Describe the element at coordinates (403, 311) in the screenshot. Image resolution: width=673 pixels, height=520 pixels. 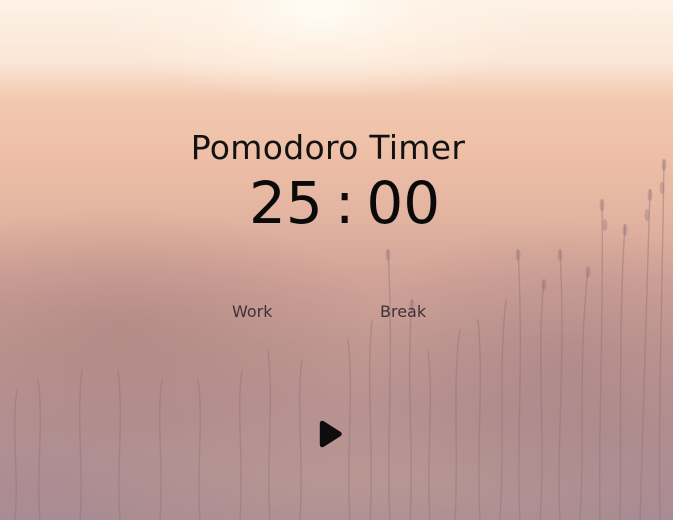
I see `break-mode-button: Break` at that location.